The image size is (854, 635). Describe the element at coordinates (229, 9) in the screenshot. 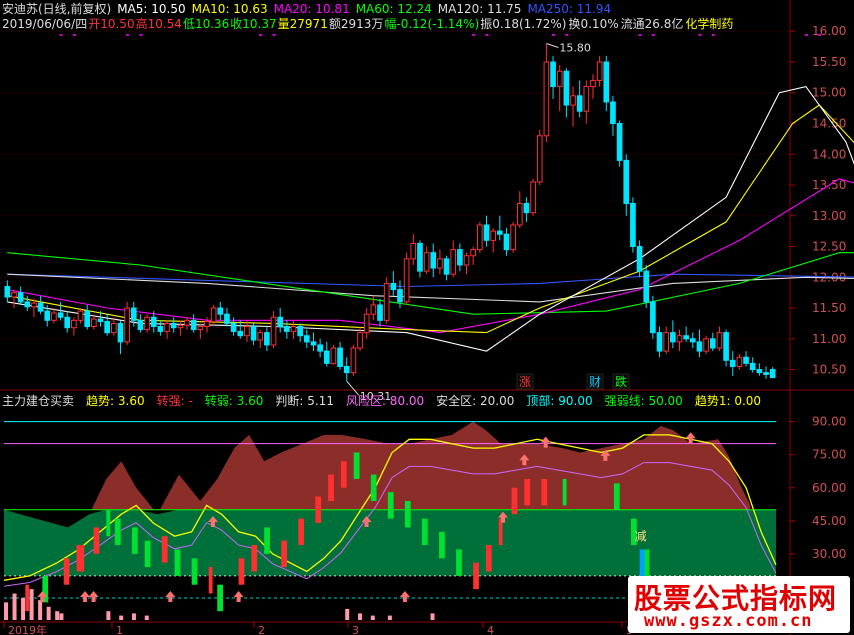

I see `ma-value-2: MA10: 10.63` at that location.